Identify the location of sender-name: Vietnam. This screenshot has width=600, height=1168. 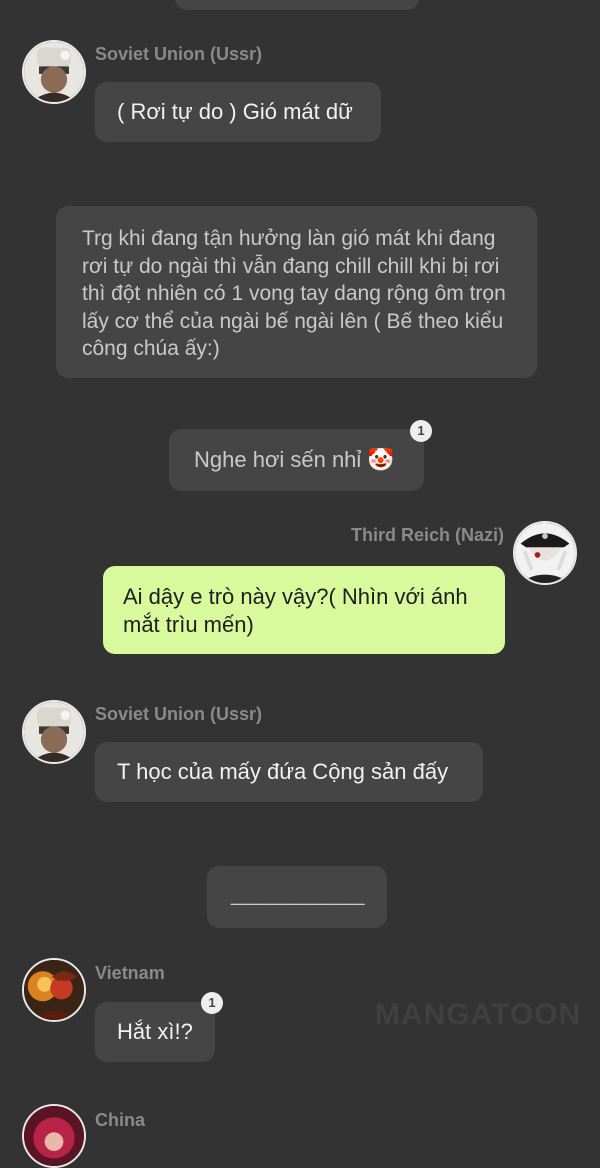
(130, 973).